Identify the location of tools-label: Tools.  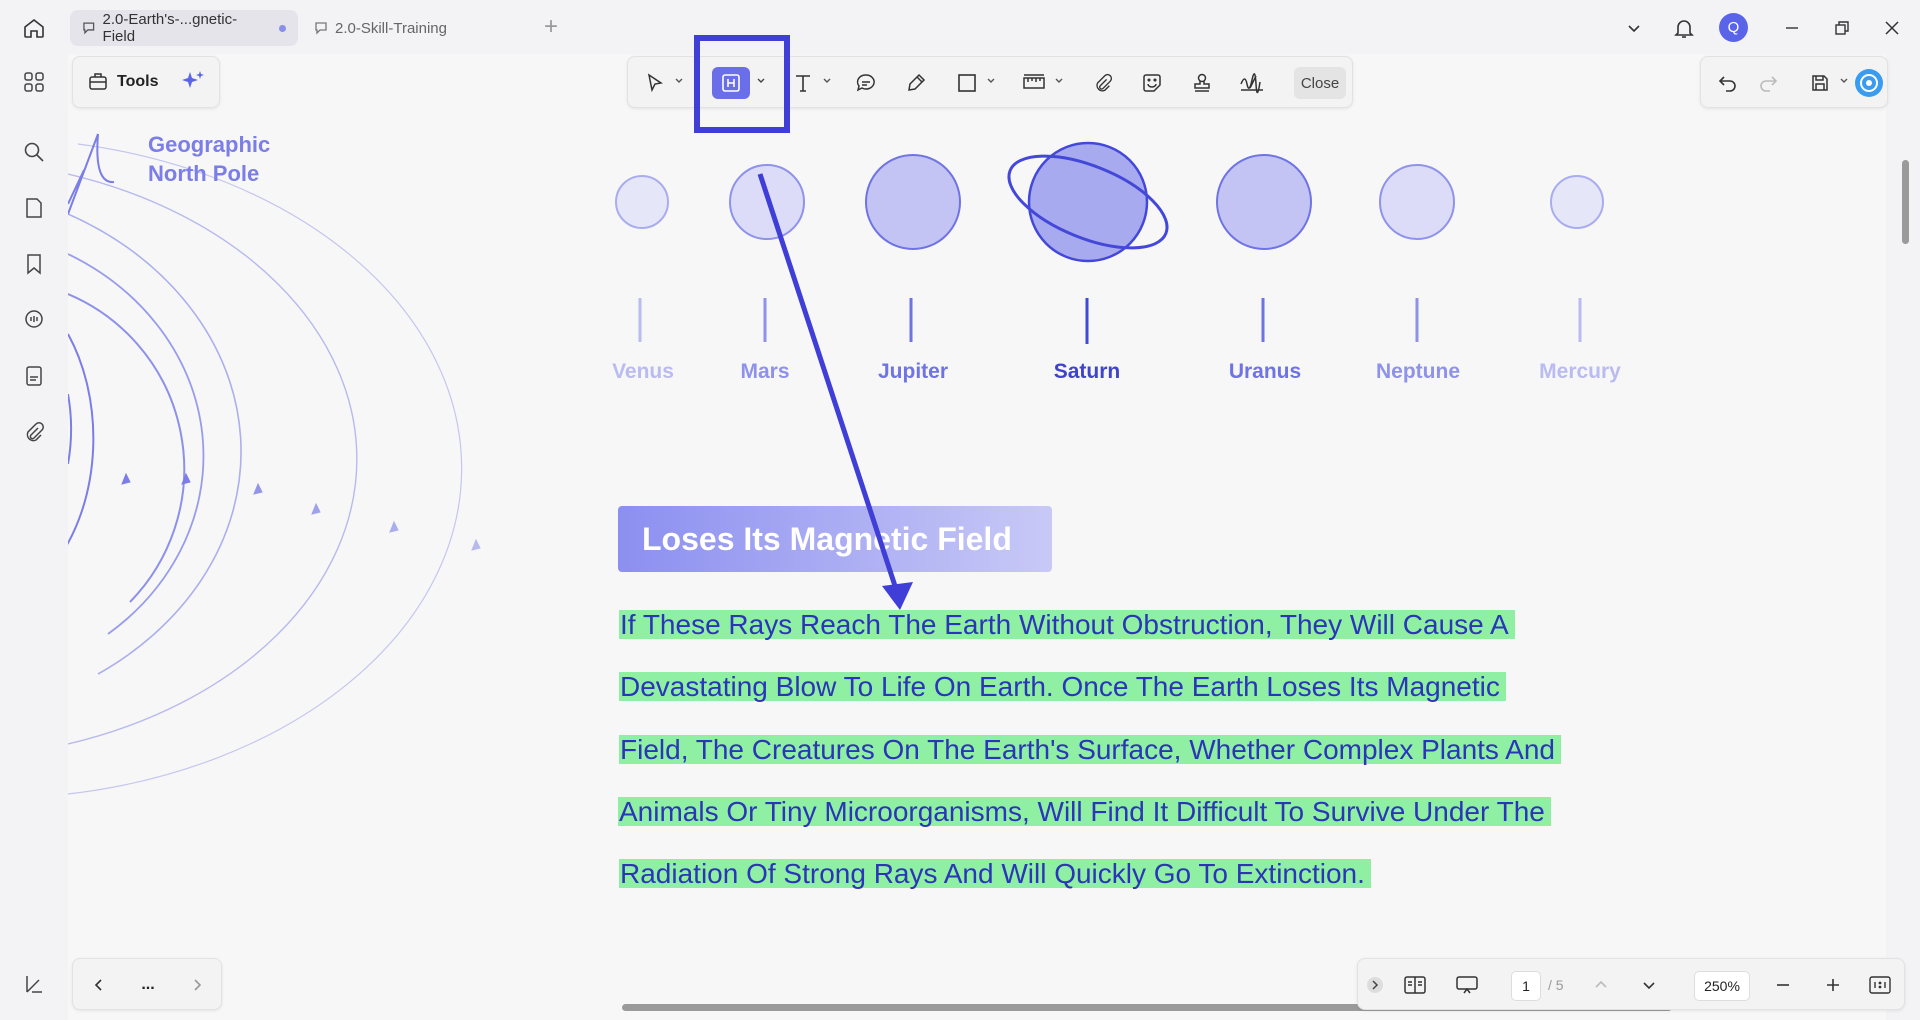
(138, 81).